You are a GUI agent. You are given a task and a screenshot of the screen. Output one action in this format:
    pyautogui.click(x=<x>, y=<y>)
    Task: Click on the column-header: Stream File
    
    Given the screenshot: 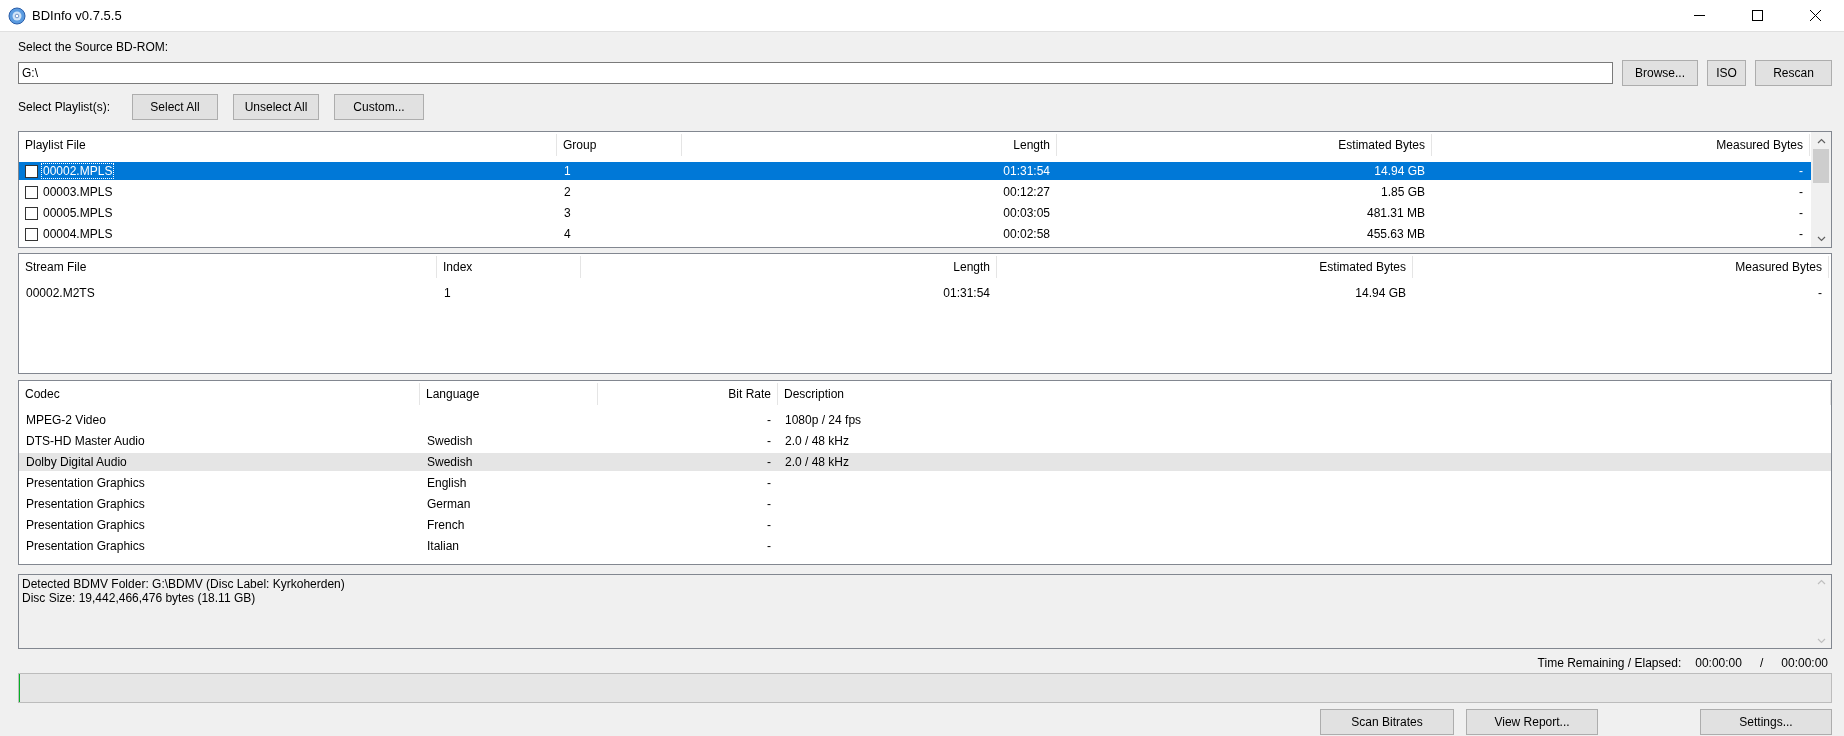 What is the action you would take?
    pyautogui.click(x=228, y=267)
    